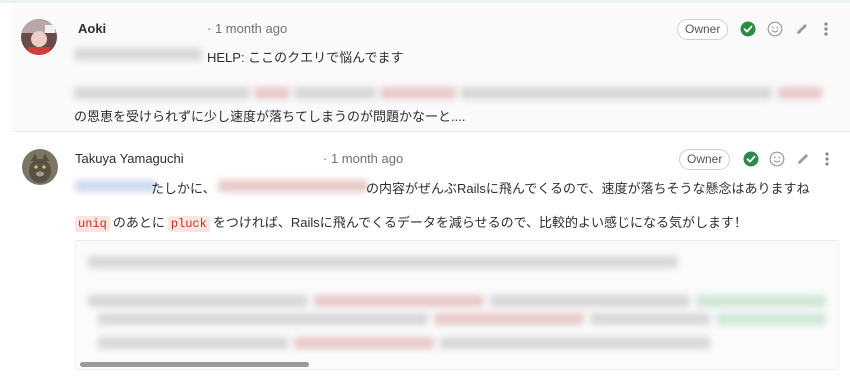 The width and height of the screenshot is (850, 385). I want to click on inline-code: pluck, so click(188, 224).